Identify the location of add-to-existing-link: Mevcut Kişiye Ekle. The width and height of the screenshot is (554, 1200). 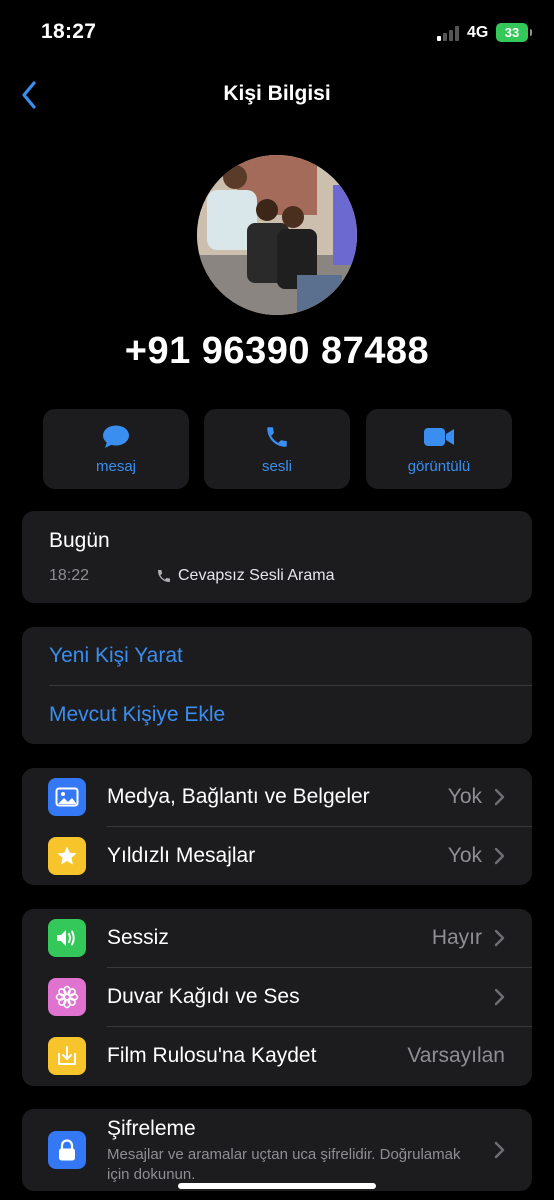
(137, 715).